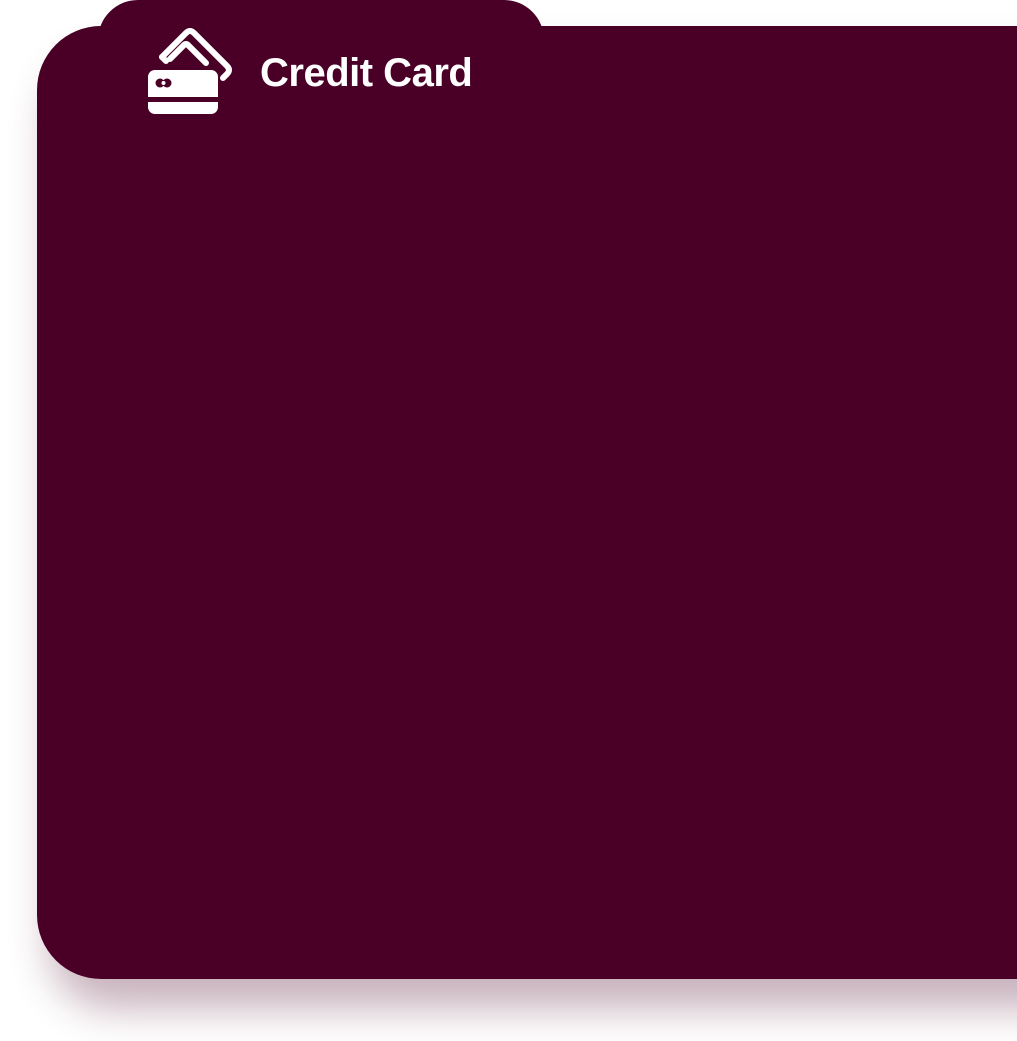 The width and height of the screenshot is (1017, 1041). Describe the element at coordinates (190, 71) in the screenshot. I see `credit-card-icon` at that location.